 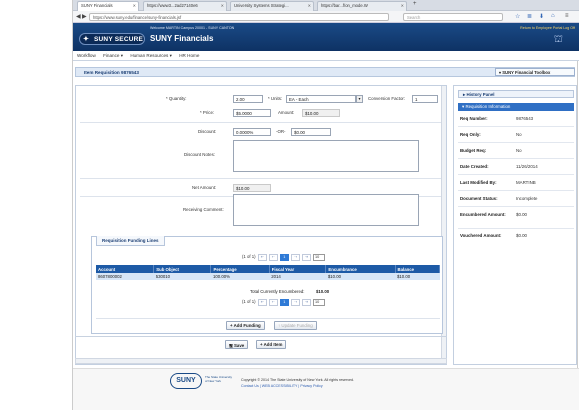 I want to click on update-funding-button: ↑ Update Funding, so click(x=295, y=325).